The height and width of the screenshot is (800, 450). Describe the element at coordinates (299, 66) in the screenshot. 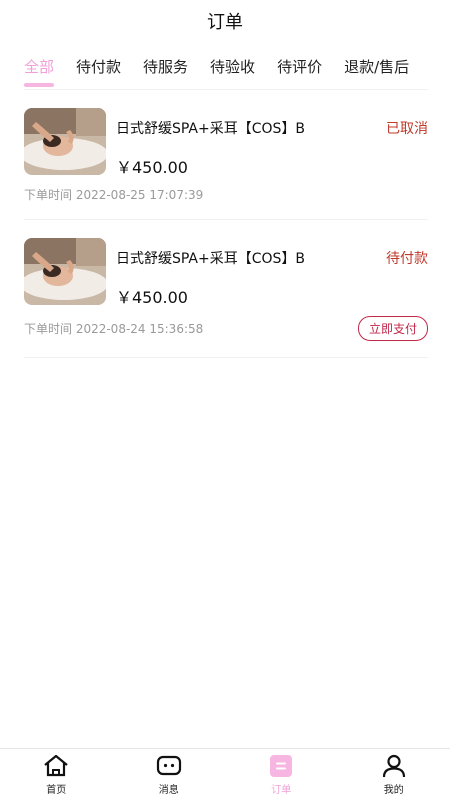

I see `tab-pending-review: 待评价` at that location.